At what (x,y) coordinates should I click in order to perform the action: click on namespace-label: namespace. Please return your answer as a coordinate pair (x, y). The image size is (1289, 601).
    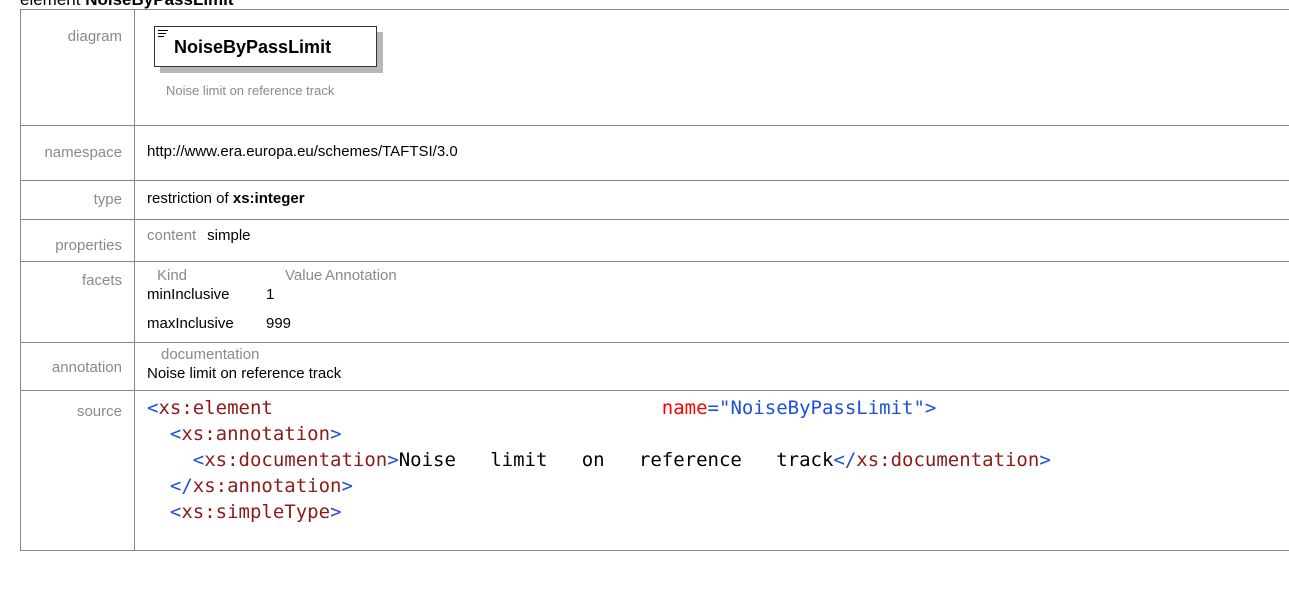
    Looking at the image, I should click on (77, 153).